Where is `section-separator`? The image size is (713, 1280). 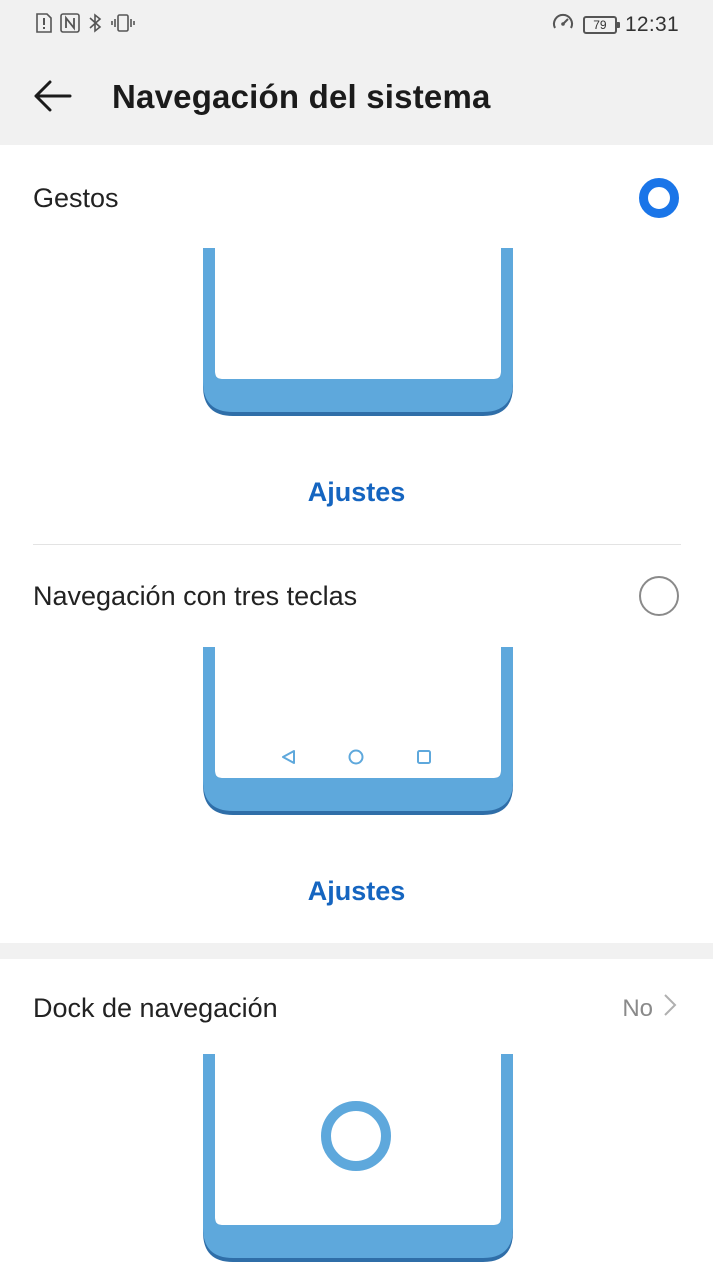 section-separator is located at coordinates (356, 951).